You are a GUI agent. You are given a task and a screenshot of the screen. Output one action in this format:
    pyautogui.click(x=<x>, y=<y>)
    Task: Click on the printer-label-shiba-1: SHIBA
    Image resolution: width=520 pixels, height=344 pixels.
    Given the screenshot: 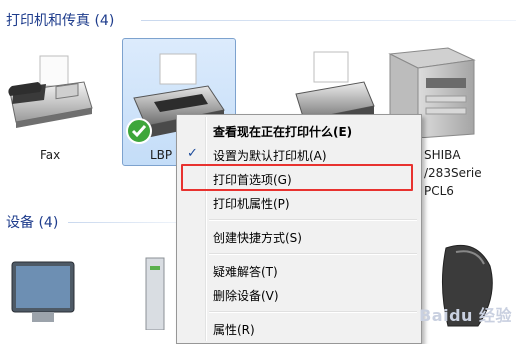 What is the action you would take?
    pyautogui.click(x=442, y=155)
    